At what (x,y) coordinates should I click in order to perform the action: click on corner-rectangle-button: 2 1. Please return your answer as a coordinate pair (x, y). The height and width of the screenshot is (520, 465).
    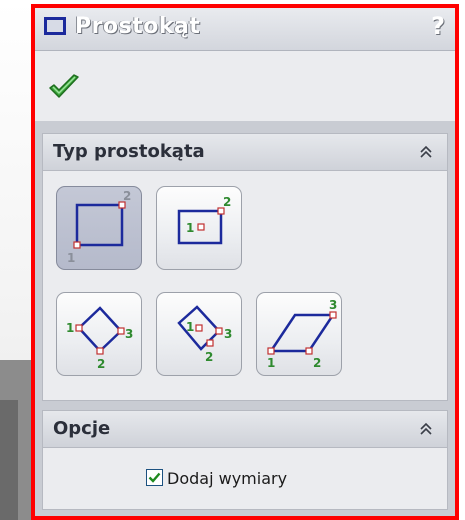
    Looking at the image, I should click on (99, 228).